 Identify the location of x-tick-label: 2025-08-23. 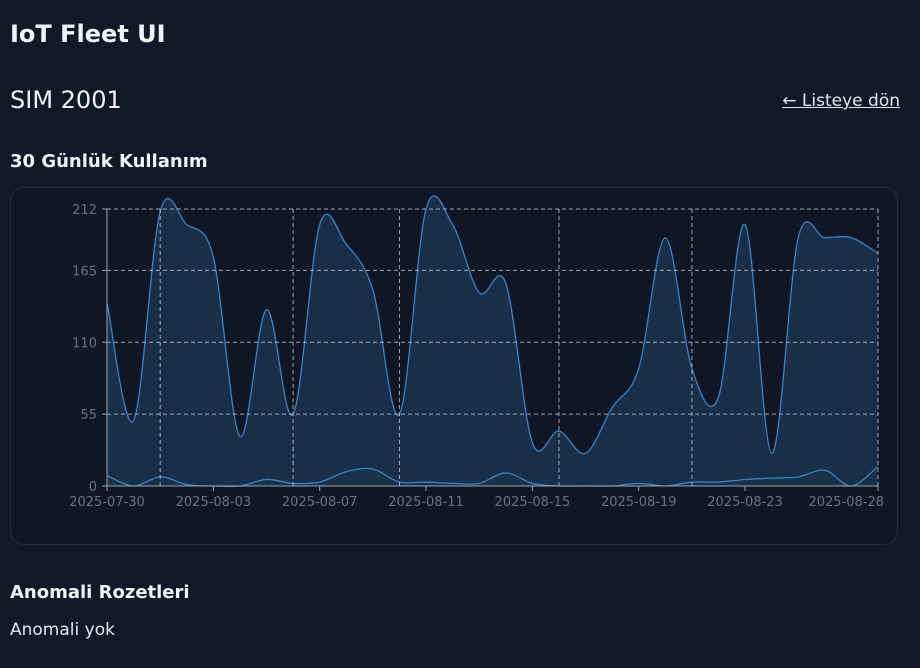
(745, 502).